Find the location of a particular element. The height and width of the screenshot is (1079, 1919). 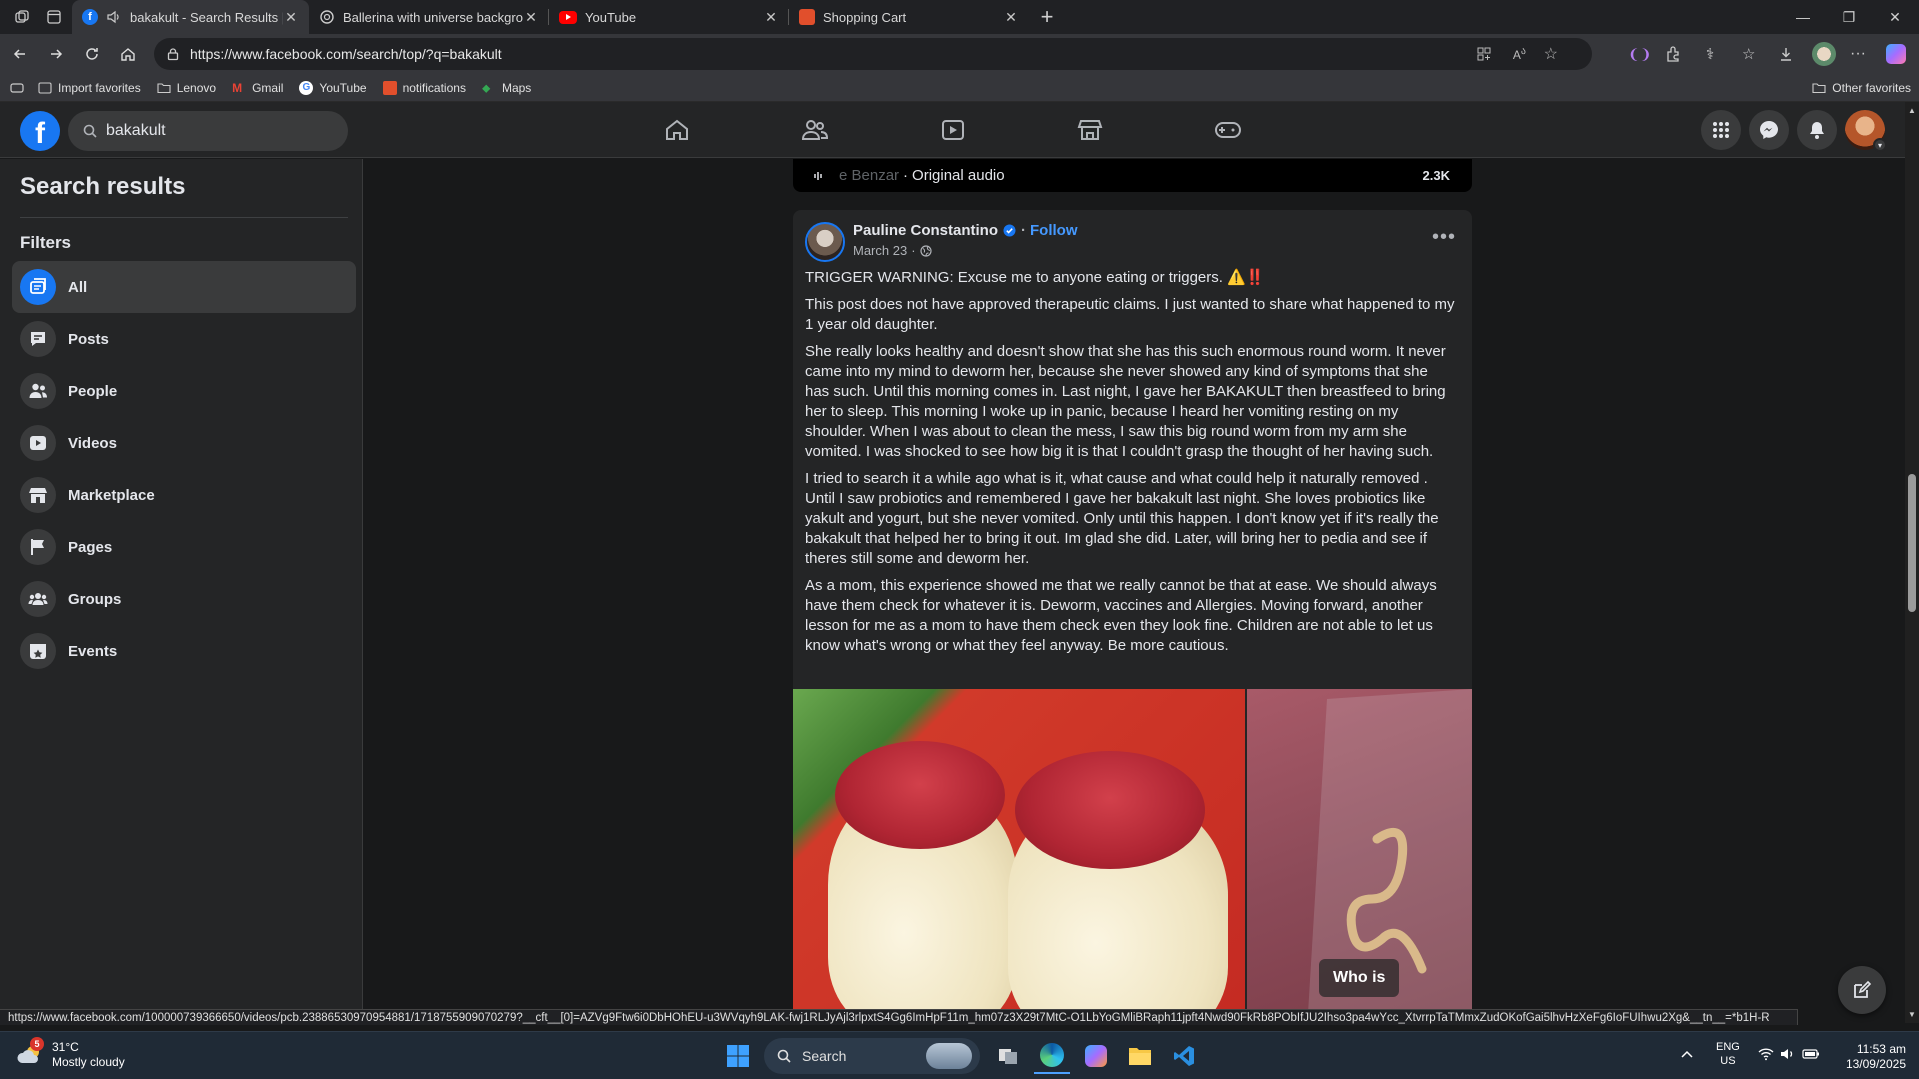

bookmark-label: Maps is located at coordinates (516, 87).